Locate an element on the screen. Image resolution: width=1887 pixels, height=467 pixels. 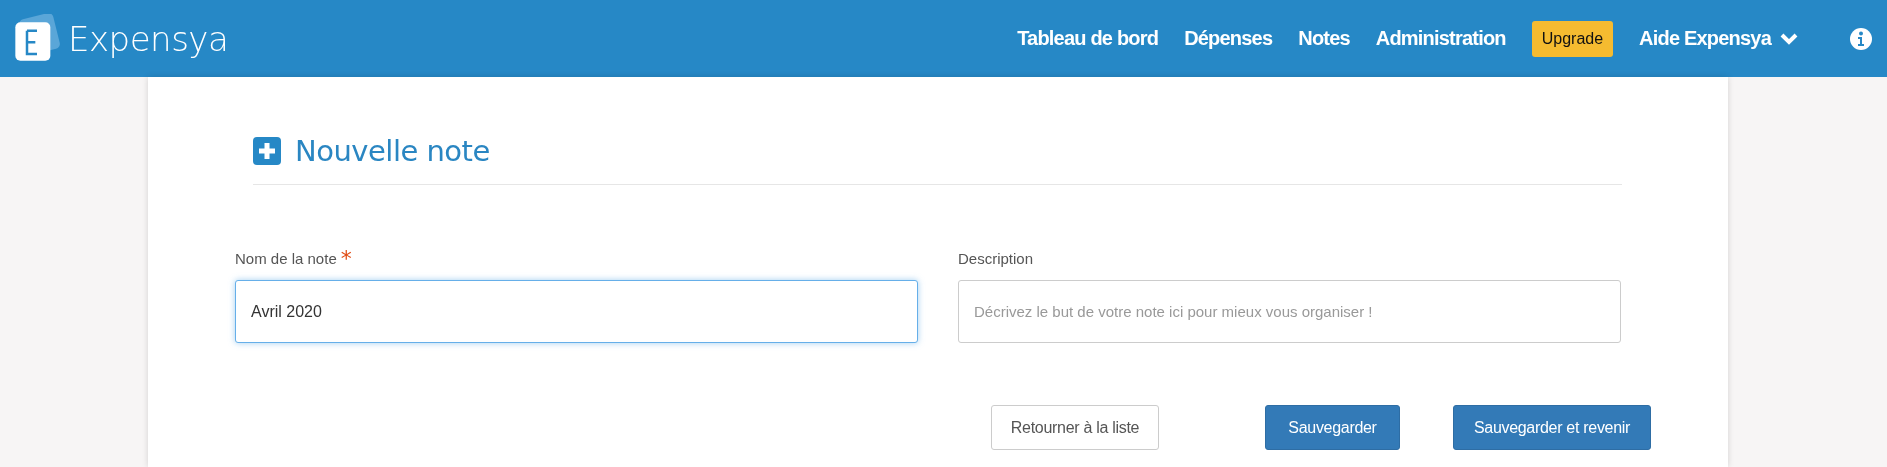
logo: Expensya is located at coordinates (120, 38).